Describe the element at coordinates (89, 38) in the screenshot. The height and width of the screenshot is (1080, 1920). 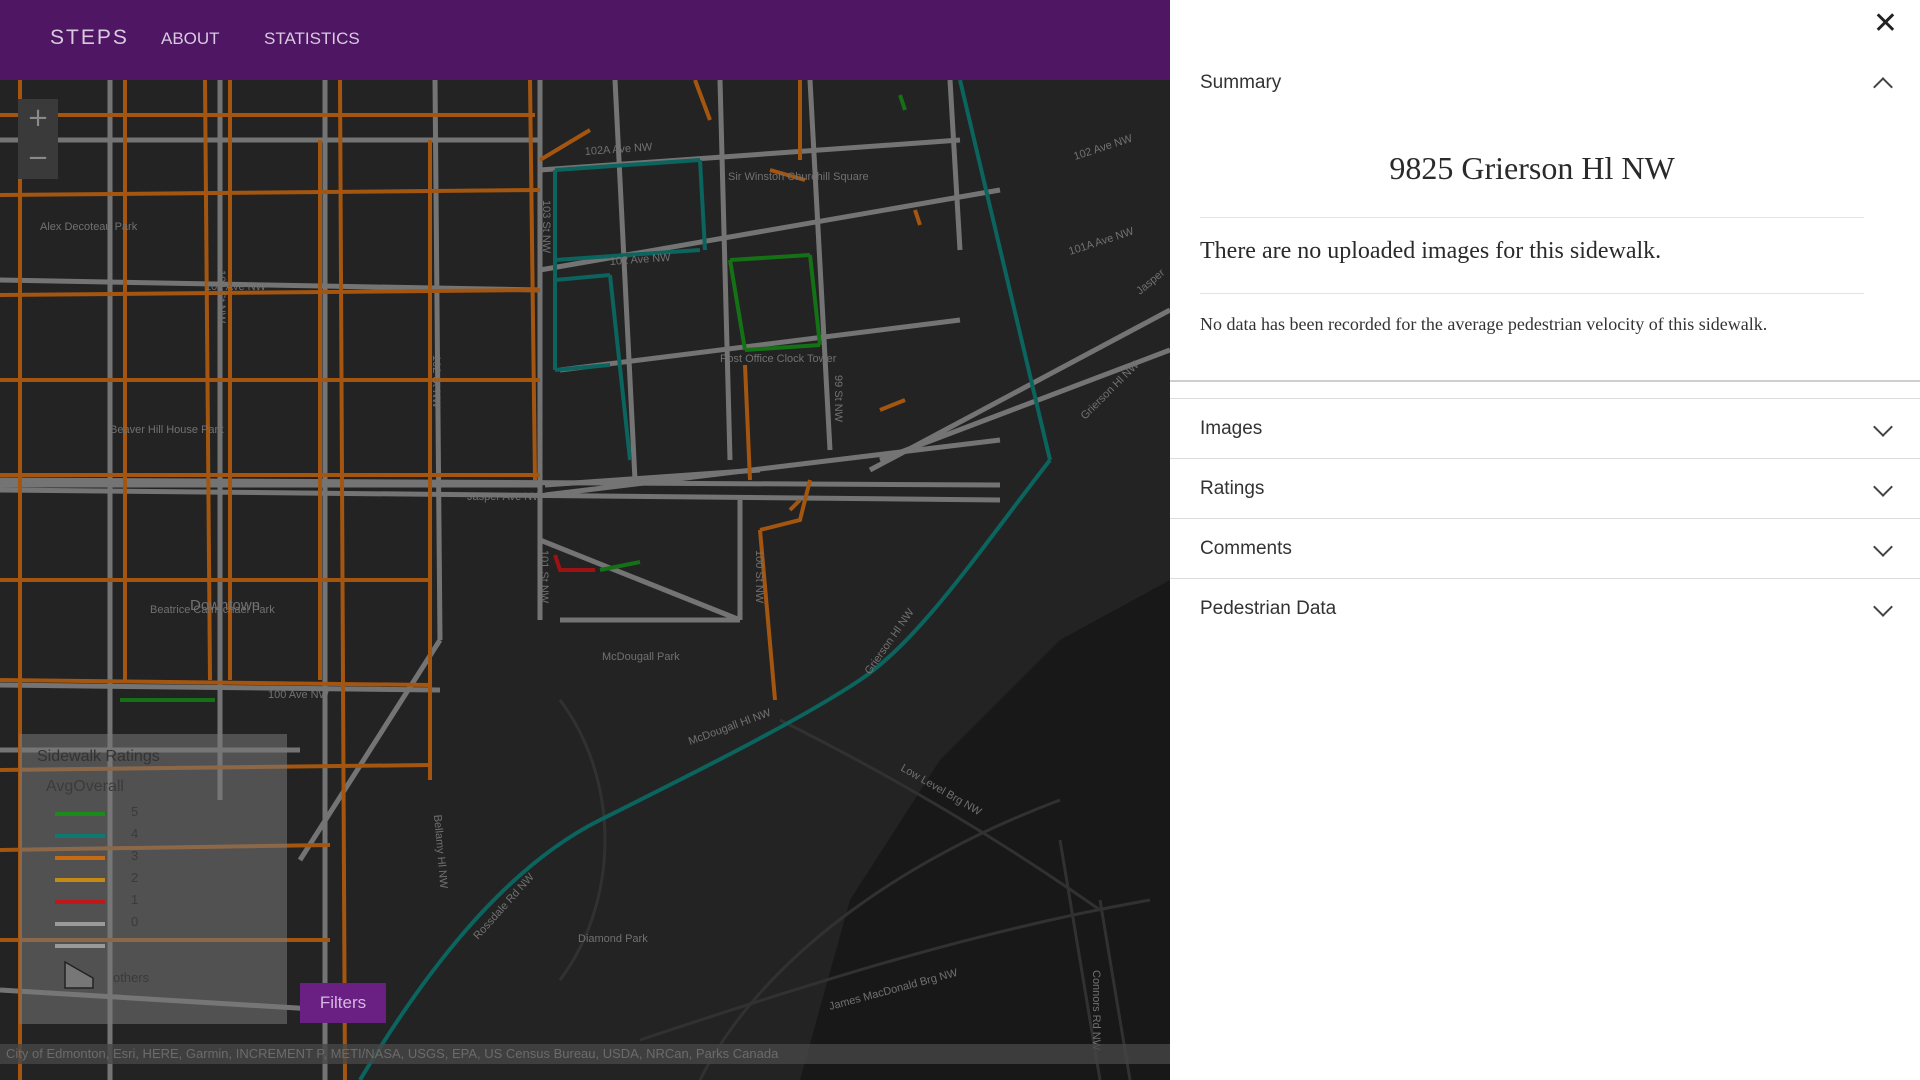
I see `app-brand: STEPS` at that location.